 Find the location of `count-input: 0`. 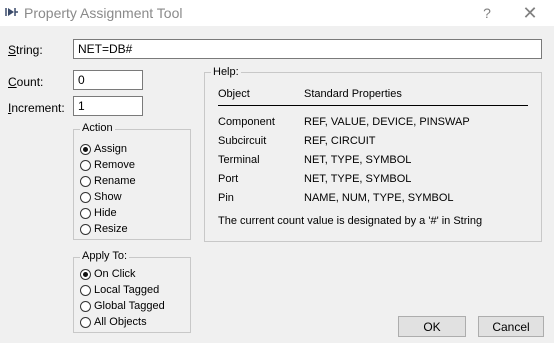

count-input: 0 is located at coordinates (108, 80).